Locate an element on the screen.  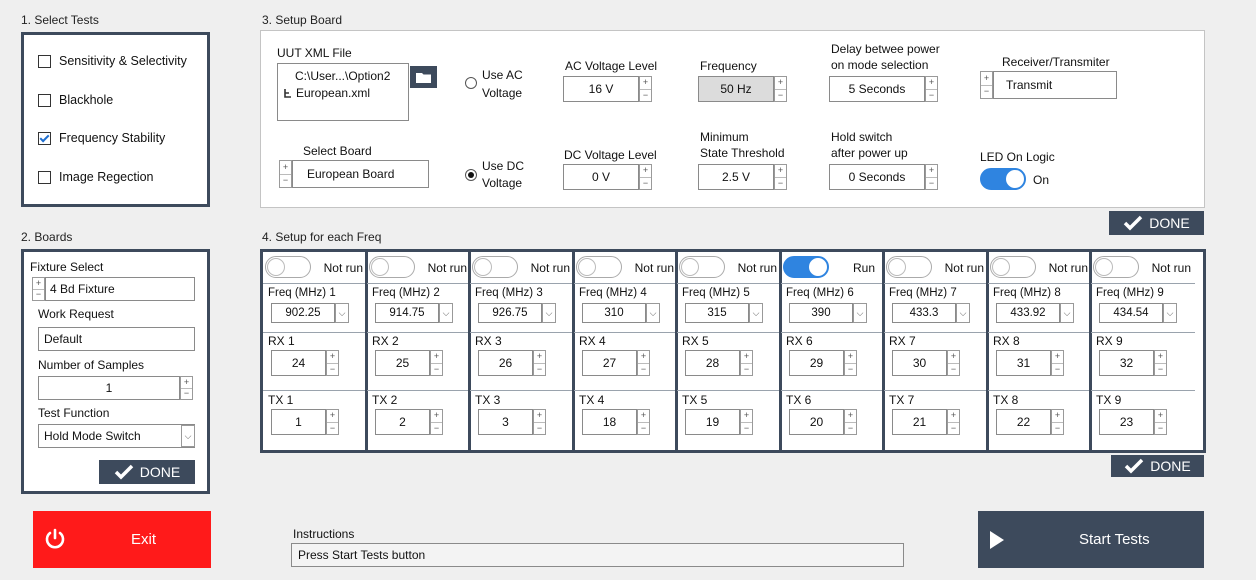
threshold-input: 2.5 V is located at coordinates (736, 177).